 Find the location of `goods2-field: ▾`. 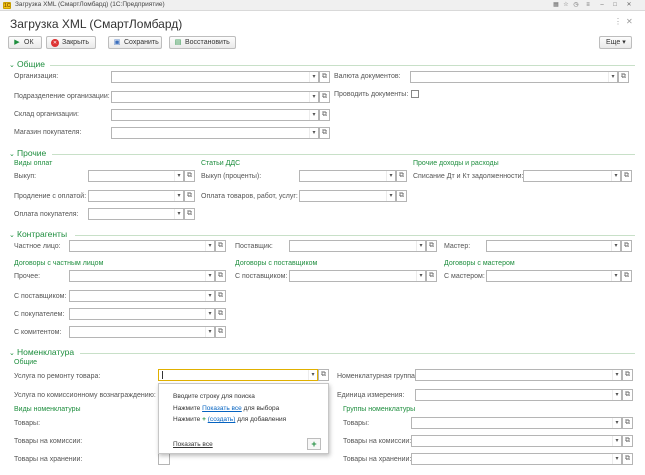

goods2-field: ▾ is located at coordinates (516, 423).